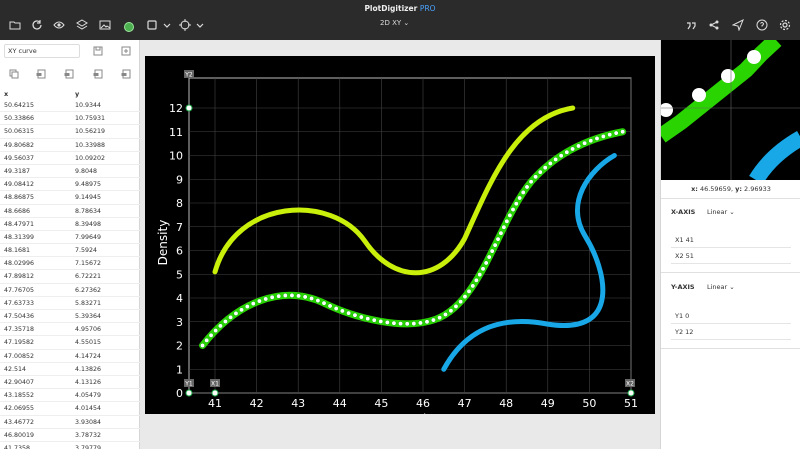 This screenshot has height=449, width=800. I want to click on add-curve-icon, so click(126, 51).